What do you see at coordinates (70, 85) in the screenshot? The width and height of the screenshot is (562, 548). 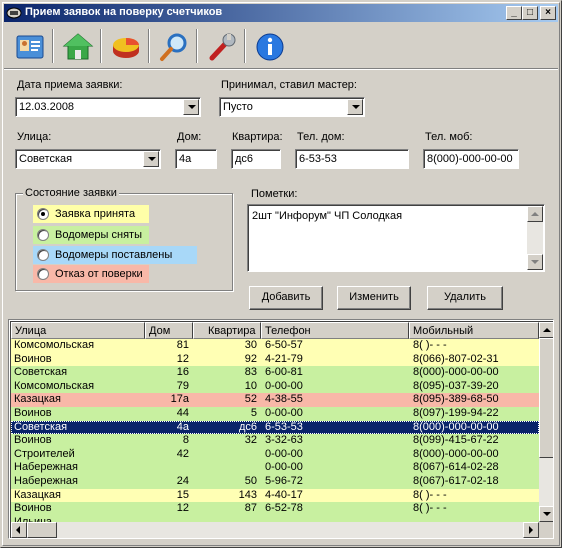 I see `date-label: Дата приема заявки:` at bounding box center [70, 85].